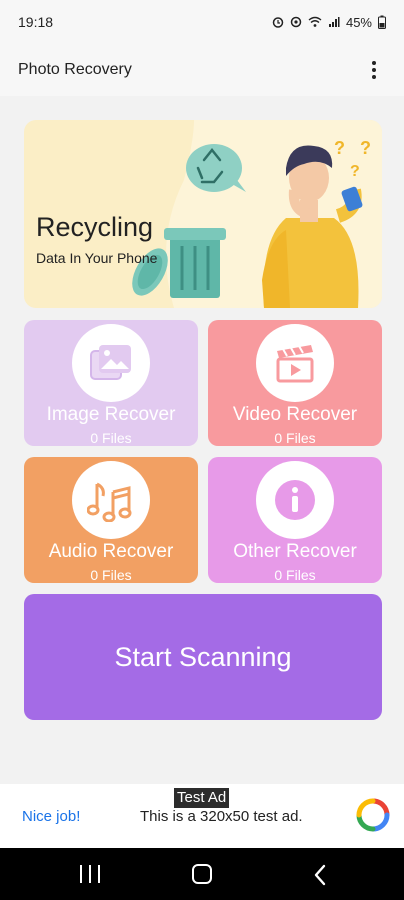 This screenshot has width=404, height=900. Describe the element at coordinates (111, 438) in the screenshot. I see `image-recover-count: 0 Files` at that location.